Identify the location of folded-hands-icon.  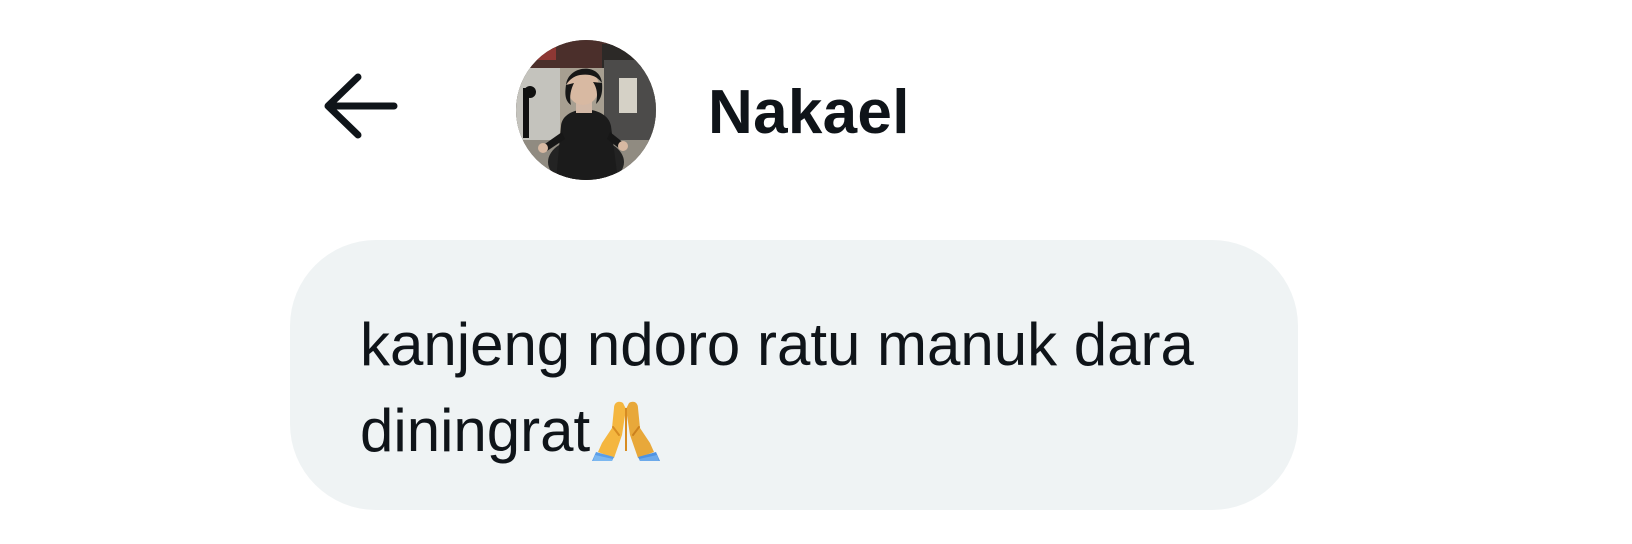
(626, 429).